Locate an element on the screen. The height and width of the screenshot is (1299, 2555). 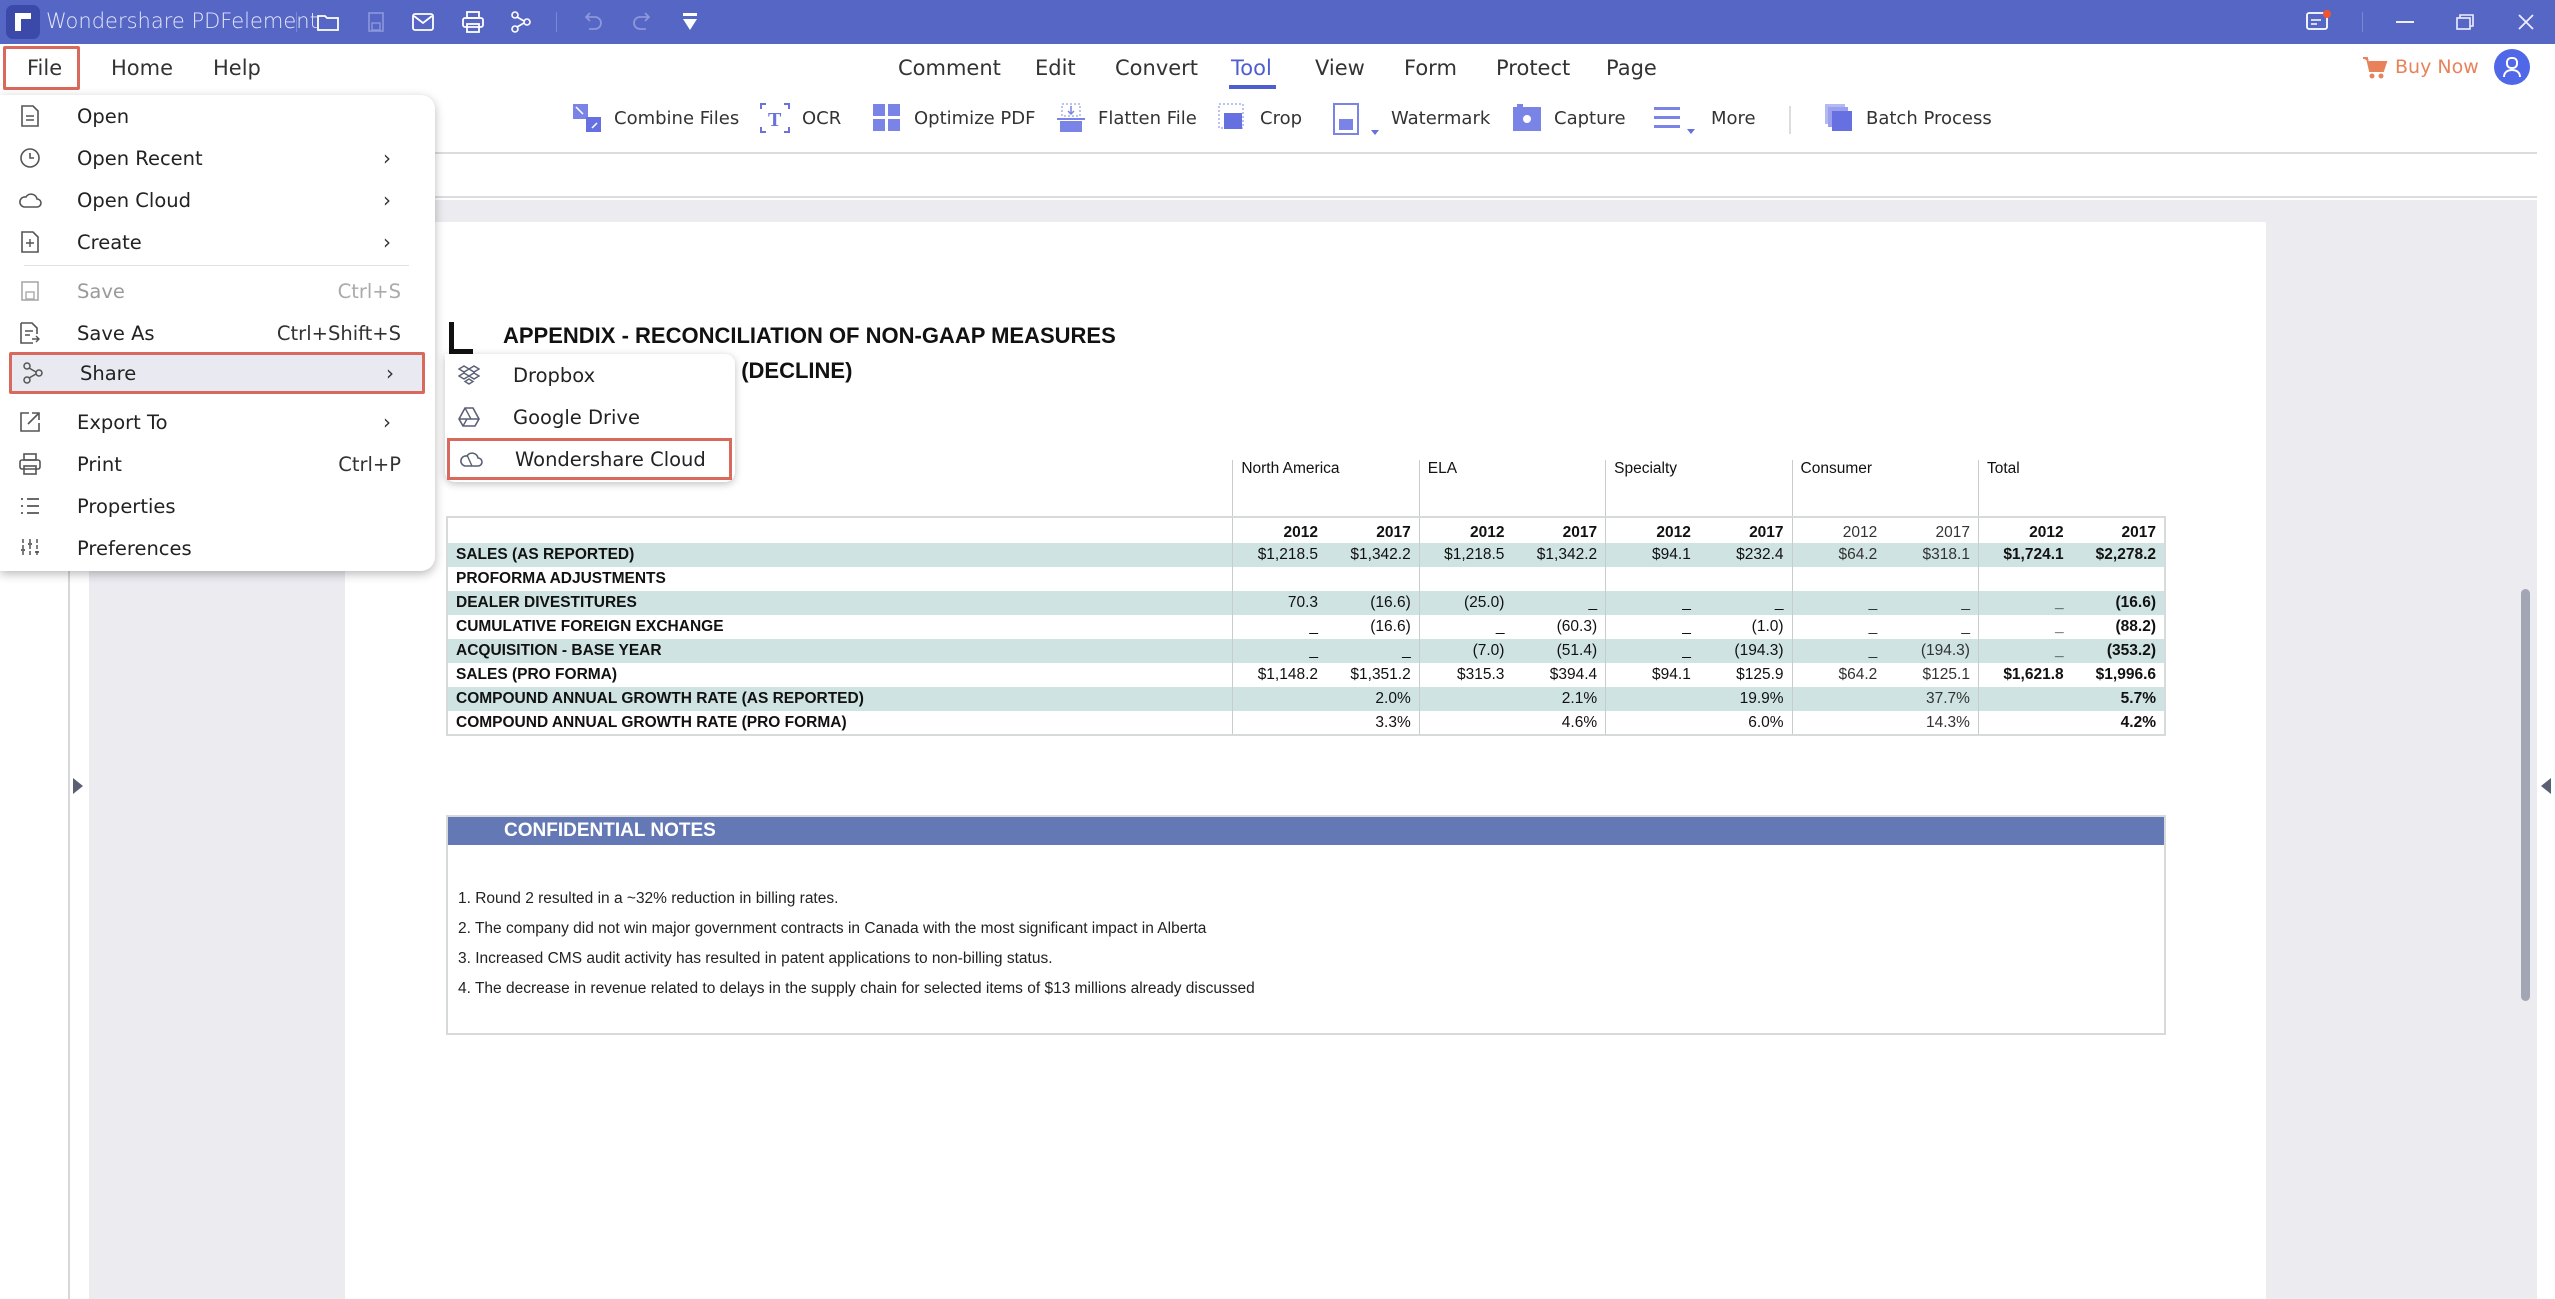
user-avatar is located at coordinates (2512, 67).